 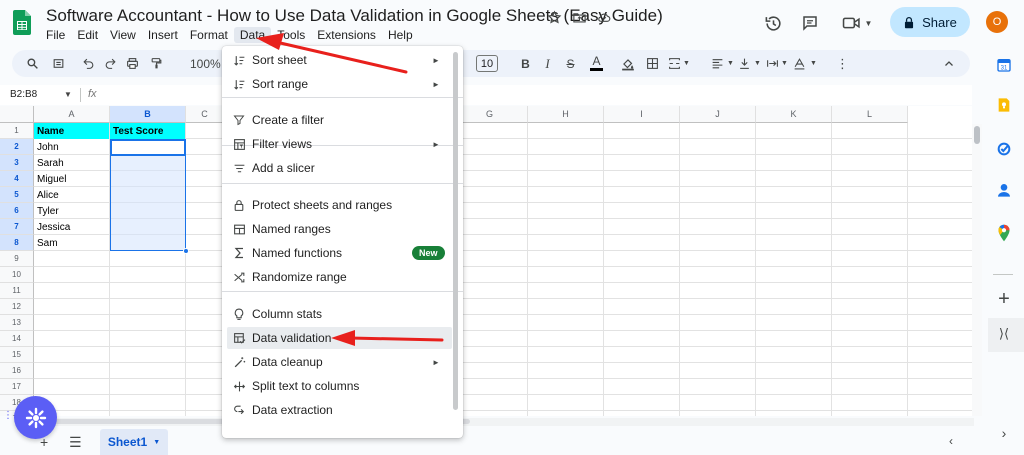 What do you see at coordinates (17, 211) in the screenshot?
I see `row-header-6: 6` at bounding box center [17, 211].